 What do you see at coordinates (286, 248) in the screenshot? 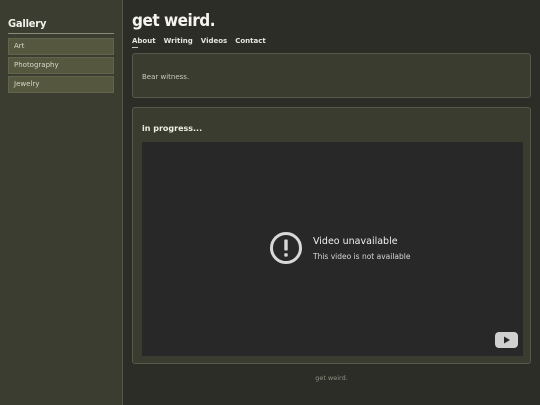
I see `exclamation-circle-icon` at bounding box center [286, 248].